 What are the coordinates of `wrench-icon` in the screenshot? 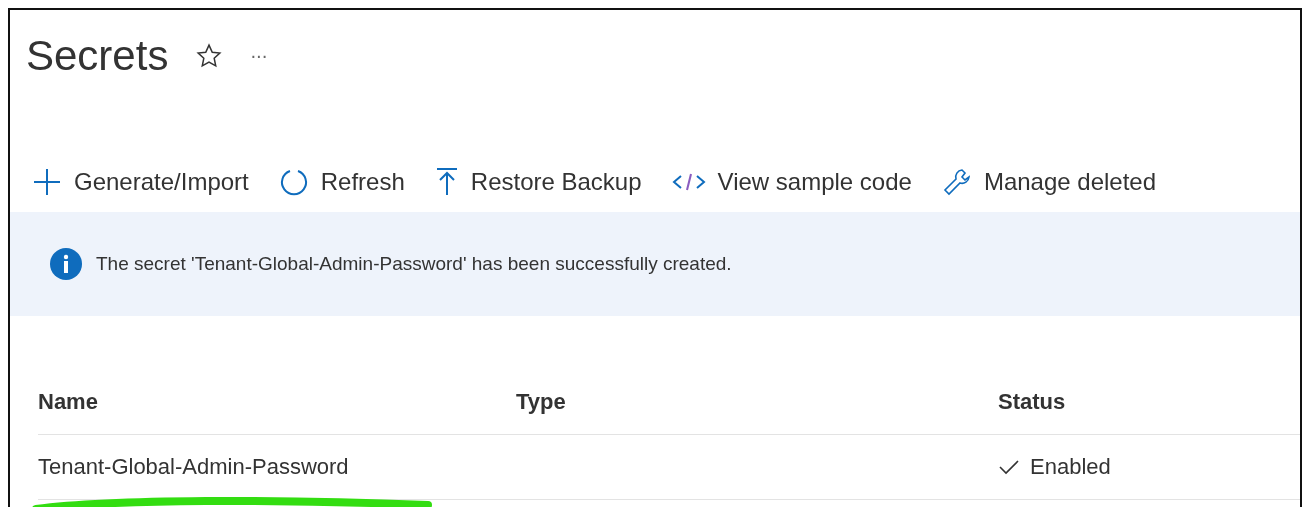 It's located at (956, 182).